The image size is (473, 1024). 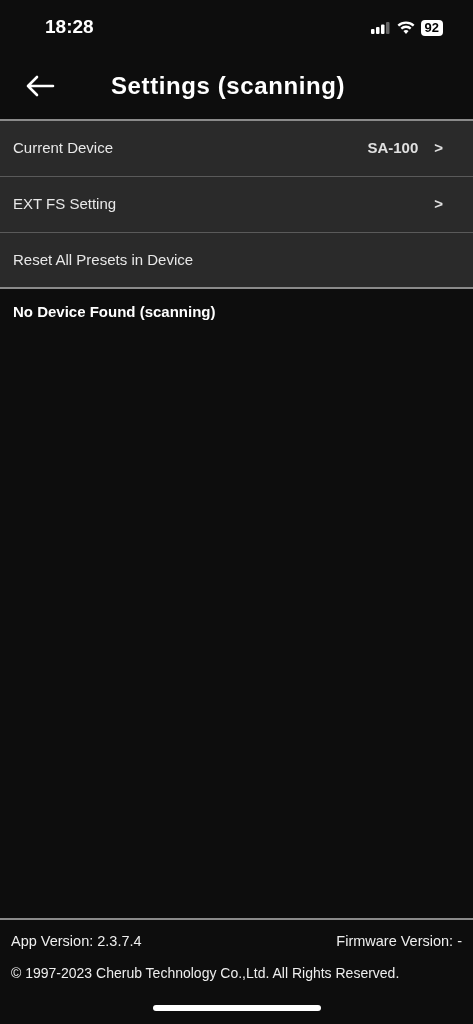 I want to click on firmware-version-text: Firmware Version: -, so click(x=399, y=942).